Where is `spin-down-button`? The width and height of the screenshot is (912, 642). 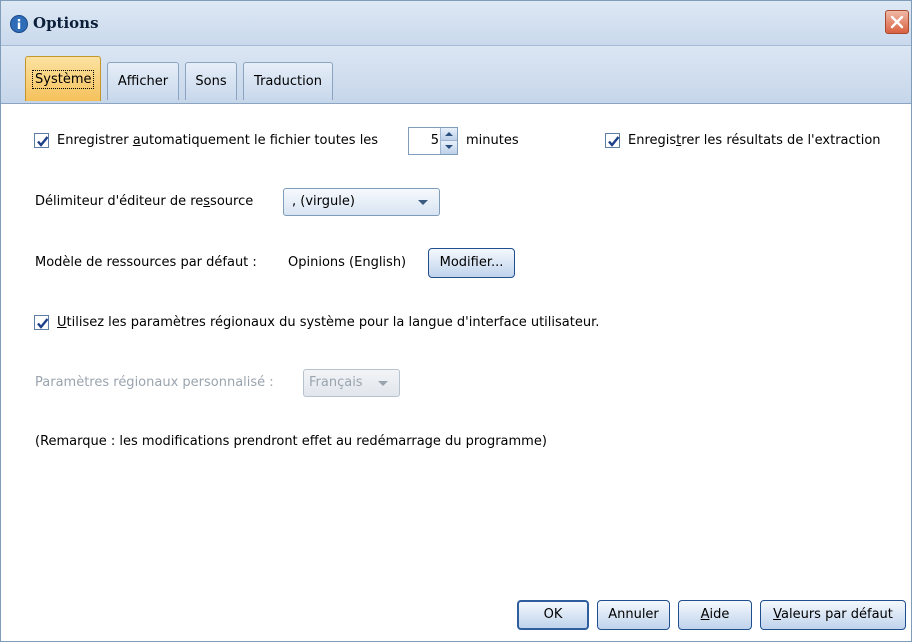
spin-down-button is located at coordinates (449, 147).